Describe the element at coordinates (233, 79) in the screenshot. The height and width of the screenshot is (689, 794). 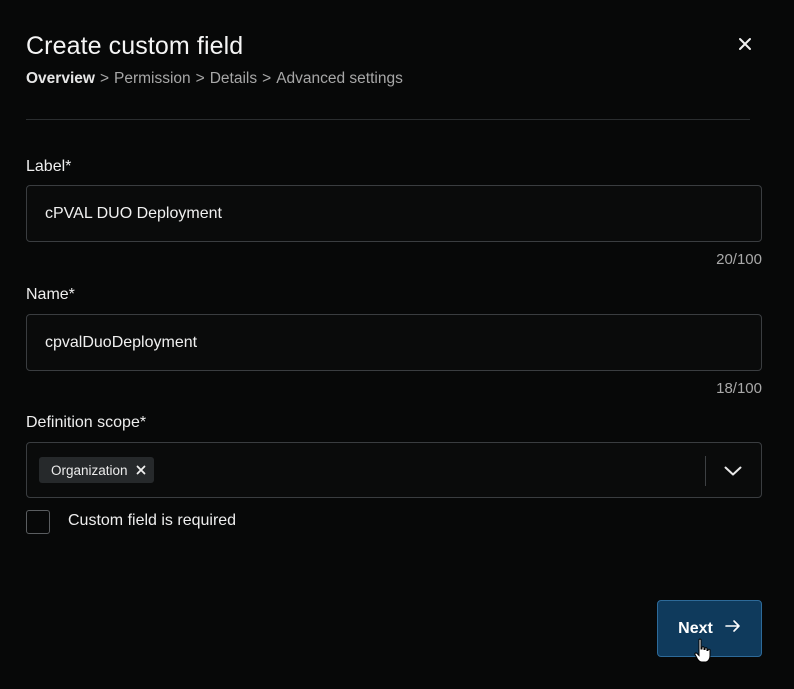
I see `breadcrumb-item-details: Details` at that location.